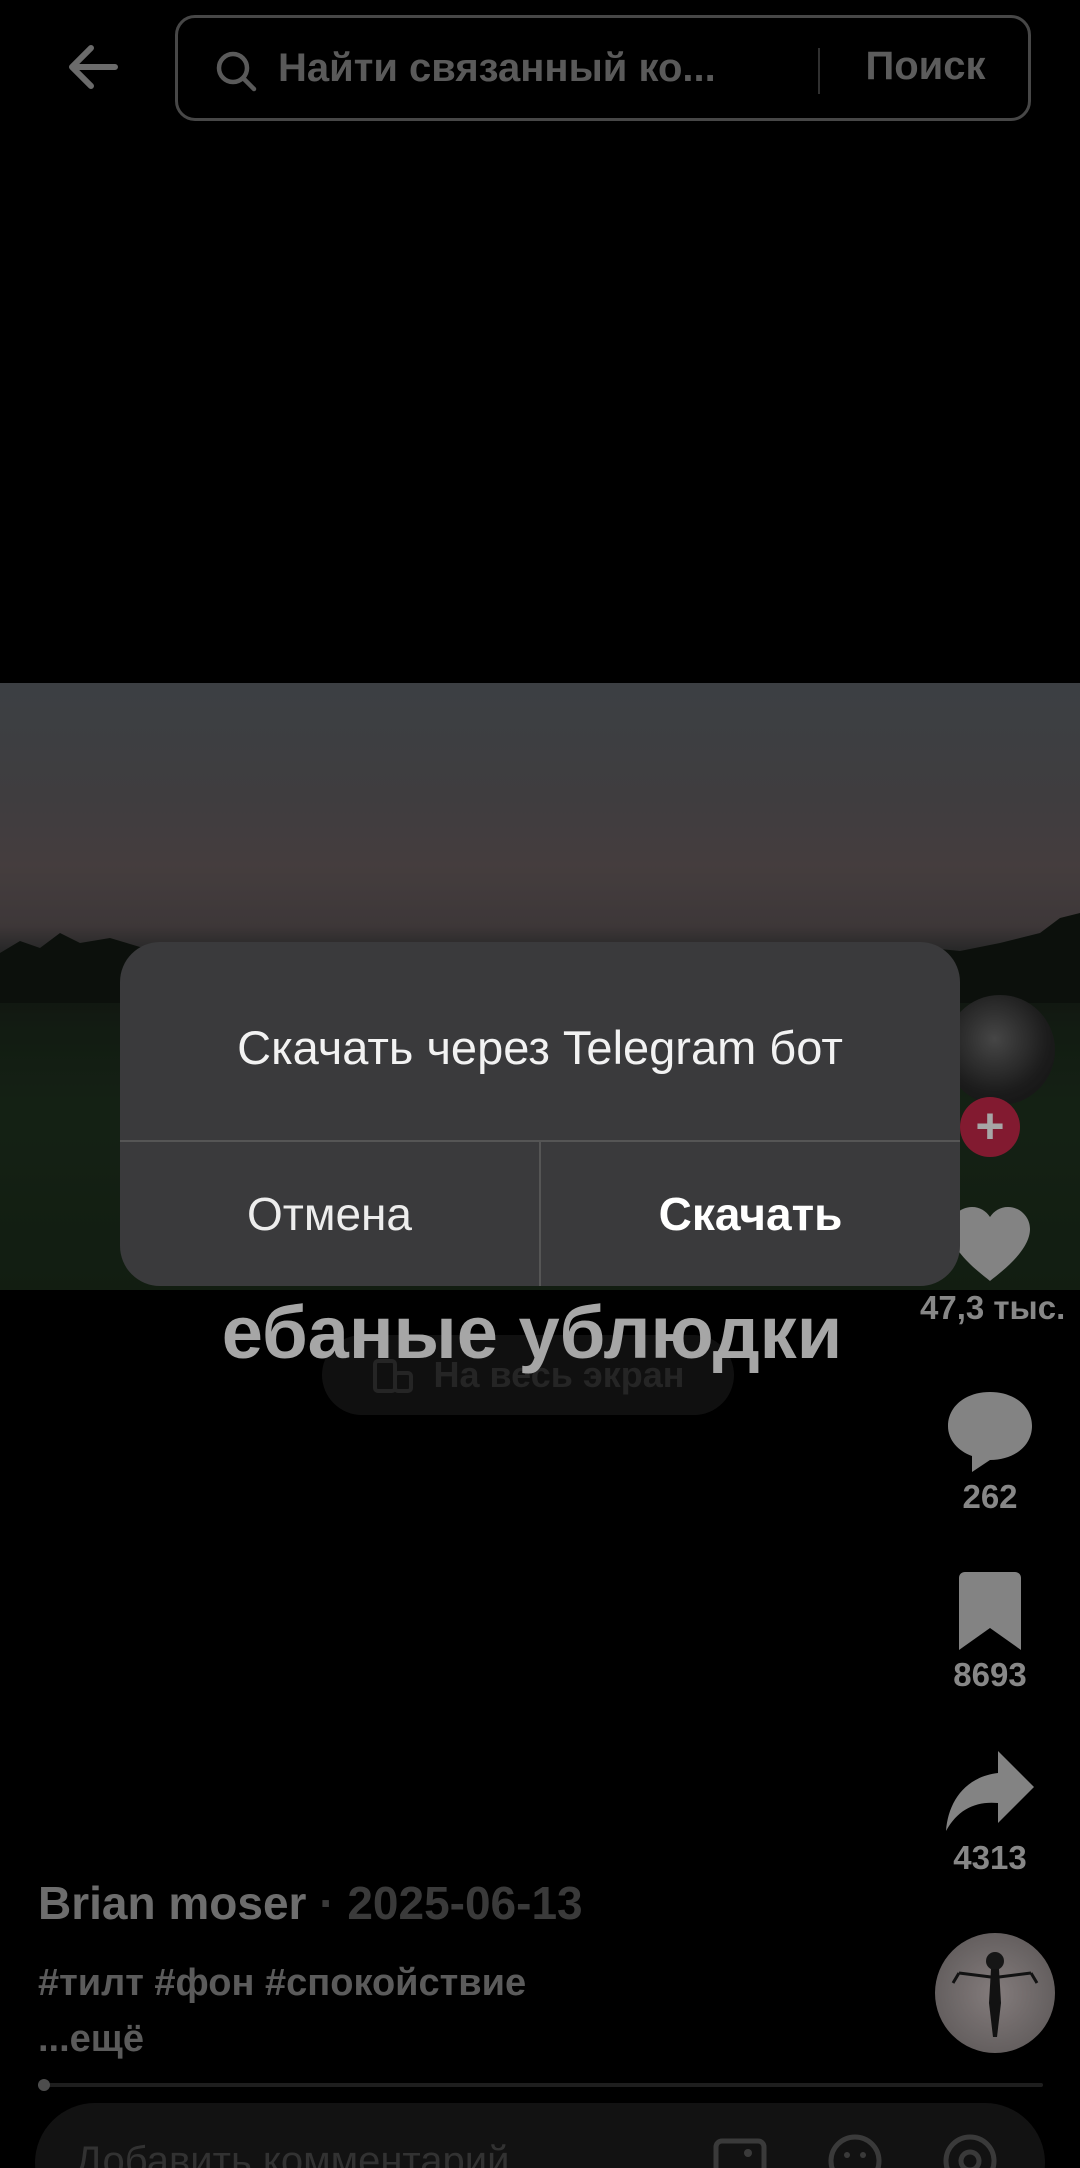 The image size is (1080, 2168). Describe the element at coordinates (329, 1214) in the screenshot. I see `cancel-button: Отмена` at that location.